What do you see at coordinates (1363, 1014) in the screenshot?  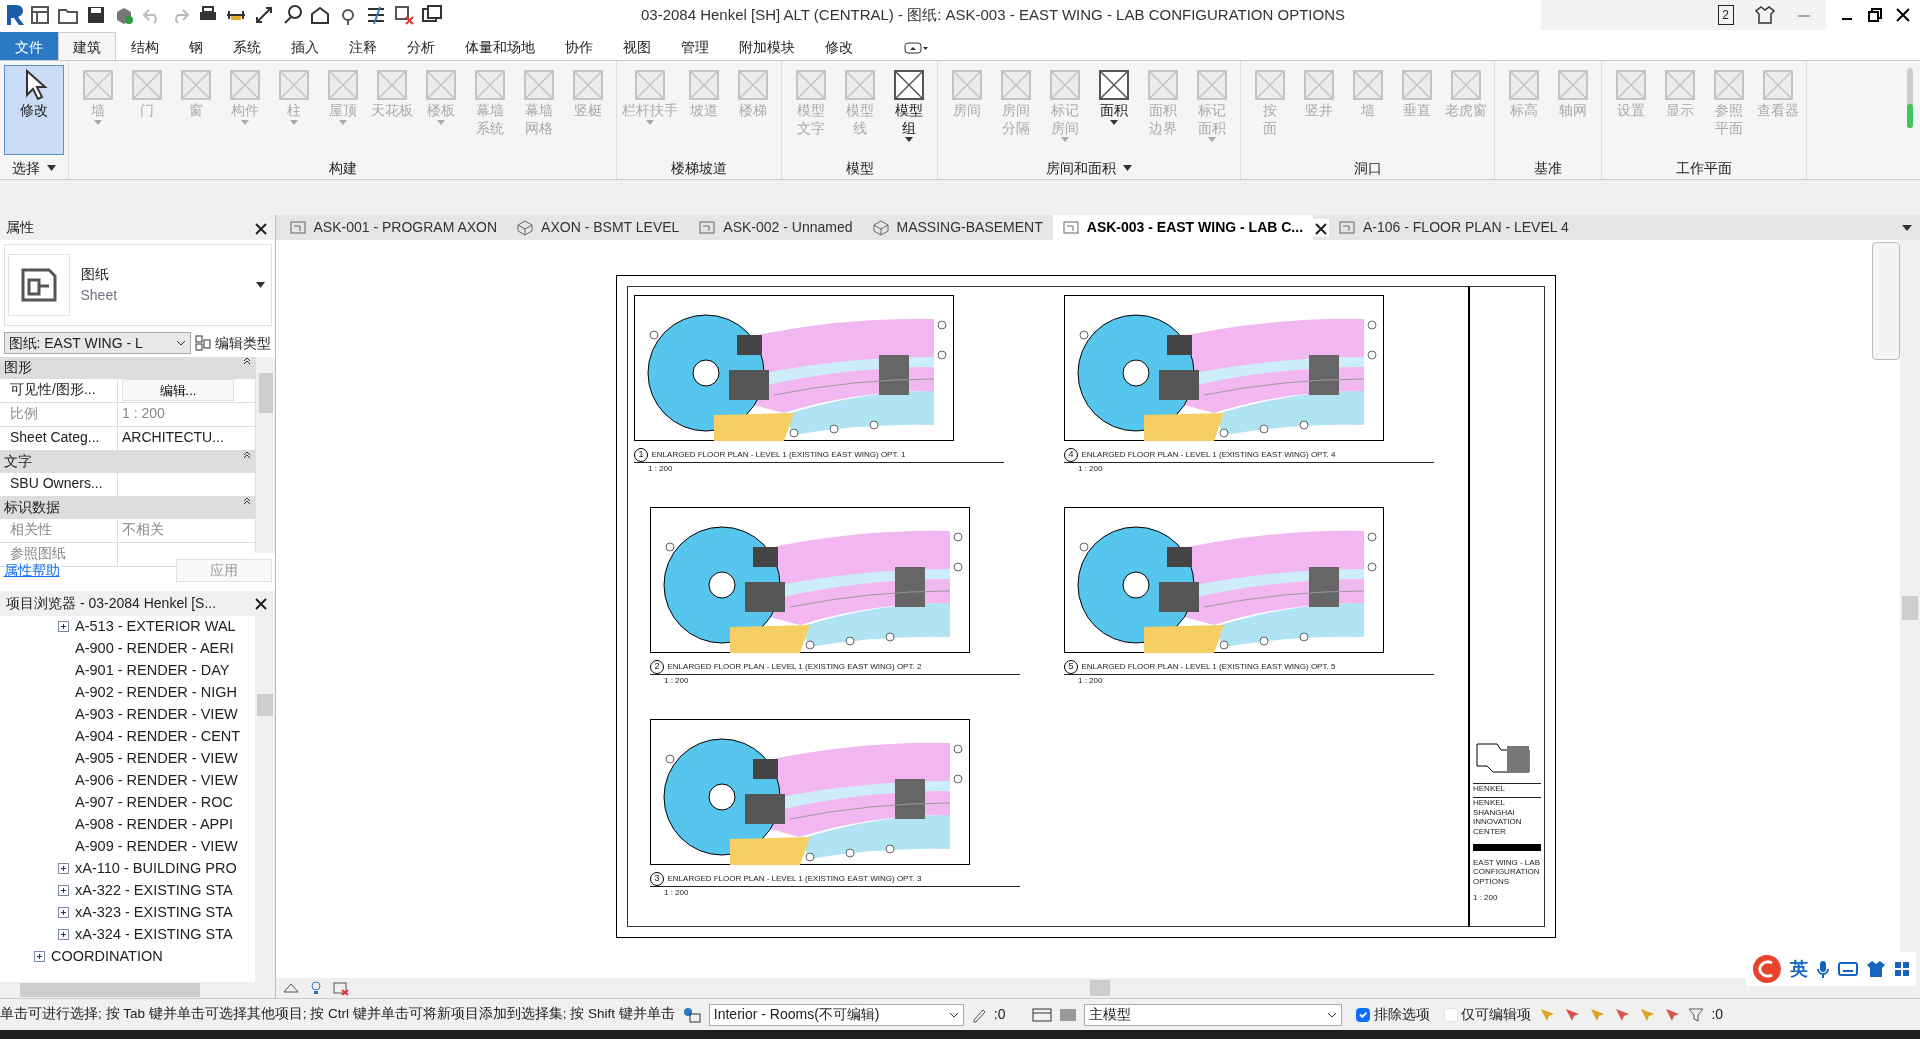 I see `checkbox` at bounding box center [1363, 1014].